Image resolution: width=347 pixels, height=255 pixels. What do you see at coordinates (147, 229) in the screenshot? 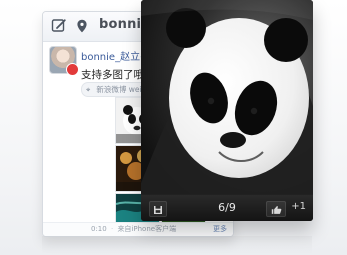
I see `post-client: 来自iPhone客户端` at bounding box center [147, 229].